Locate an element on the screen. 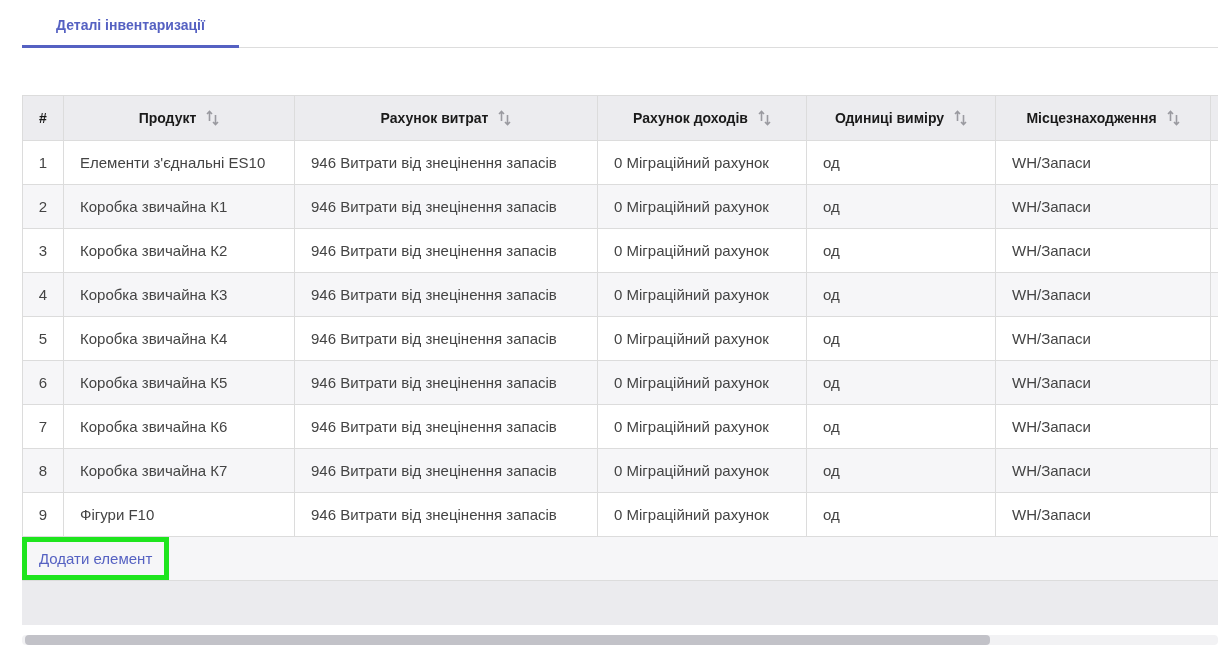 The width and height of the screenshot is (1218, 645). row-number: 2 is located at coordinates (43, 206).